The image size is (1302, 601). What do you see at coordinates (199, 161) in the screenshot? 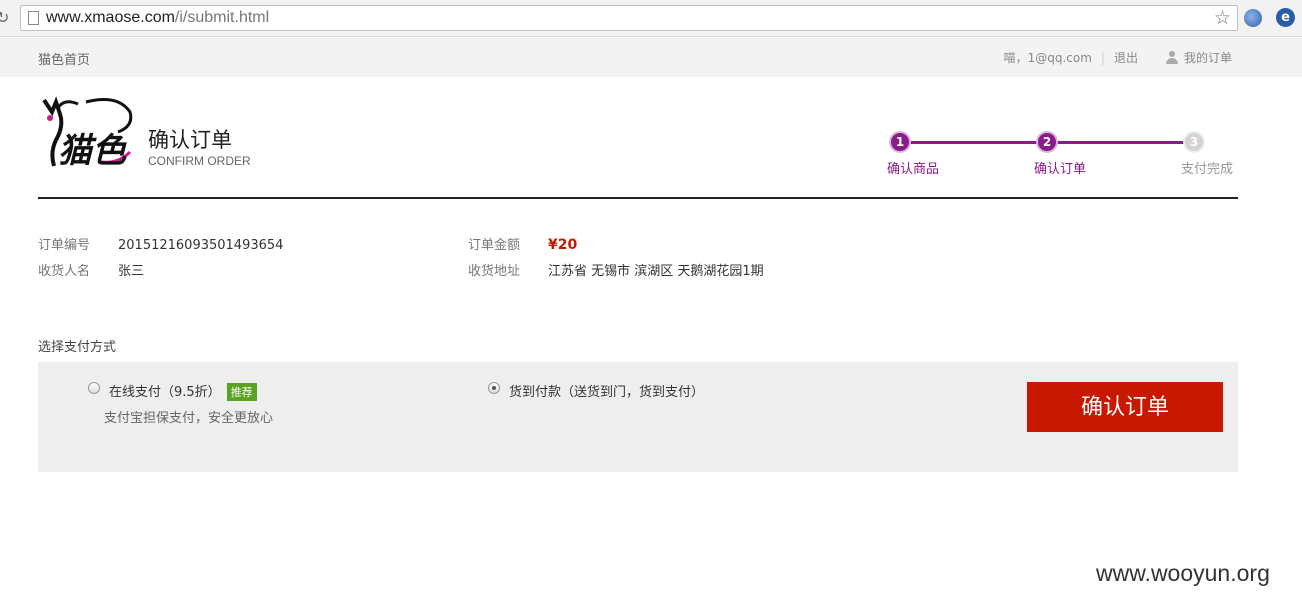
I see `page-subtitle: CONFIRM ORDER` at bounding box center [199, 161].